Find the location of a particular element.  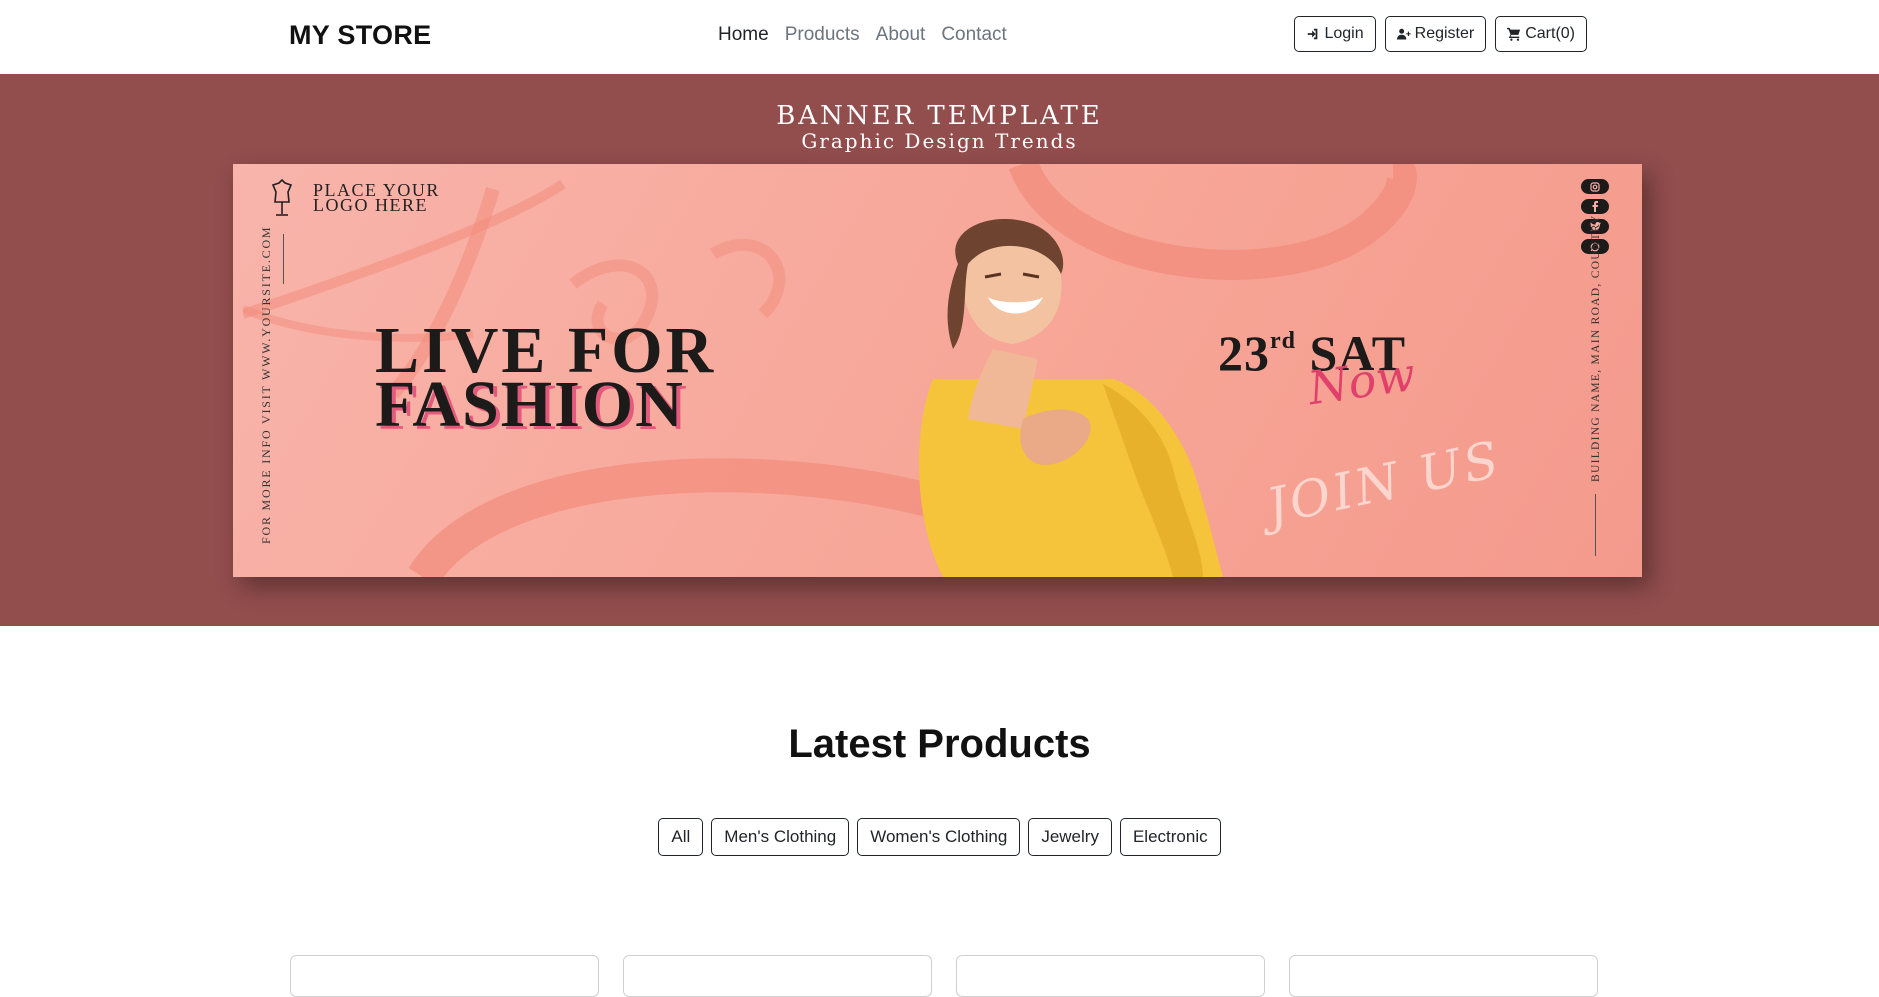

product-cards is located at coordinates (944, 976).